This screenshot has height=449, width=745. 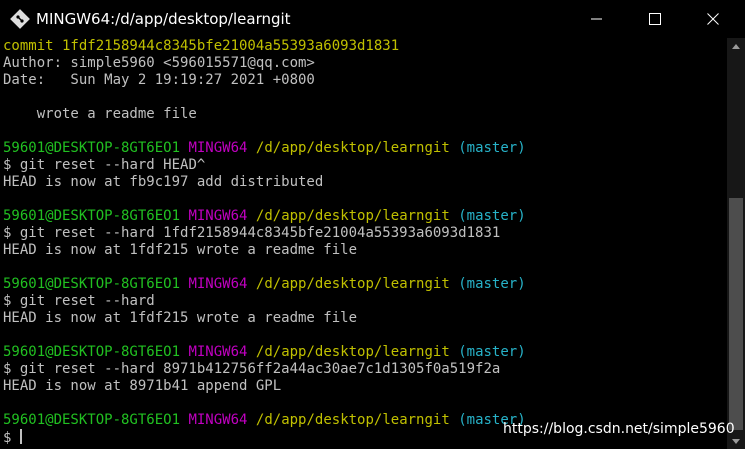 What do you see at coordinates (20, 436) in the screenshot?
I see `text-cursor` at bounding box center [20, 436].